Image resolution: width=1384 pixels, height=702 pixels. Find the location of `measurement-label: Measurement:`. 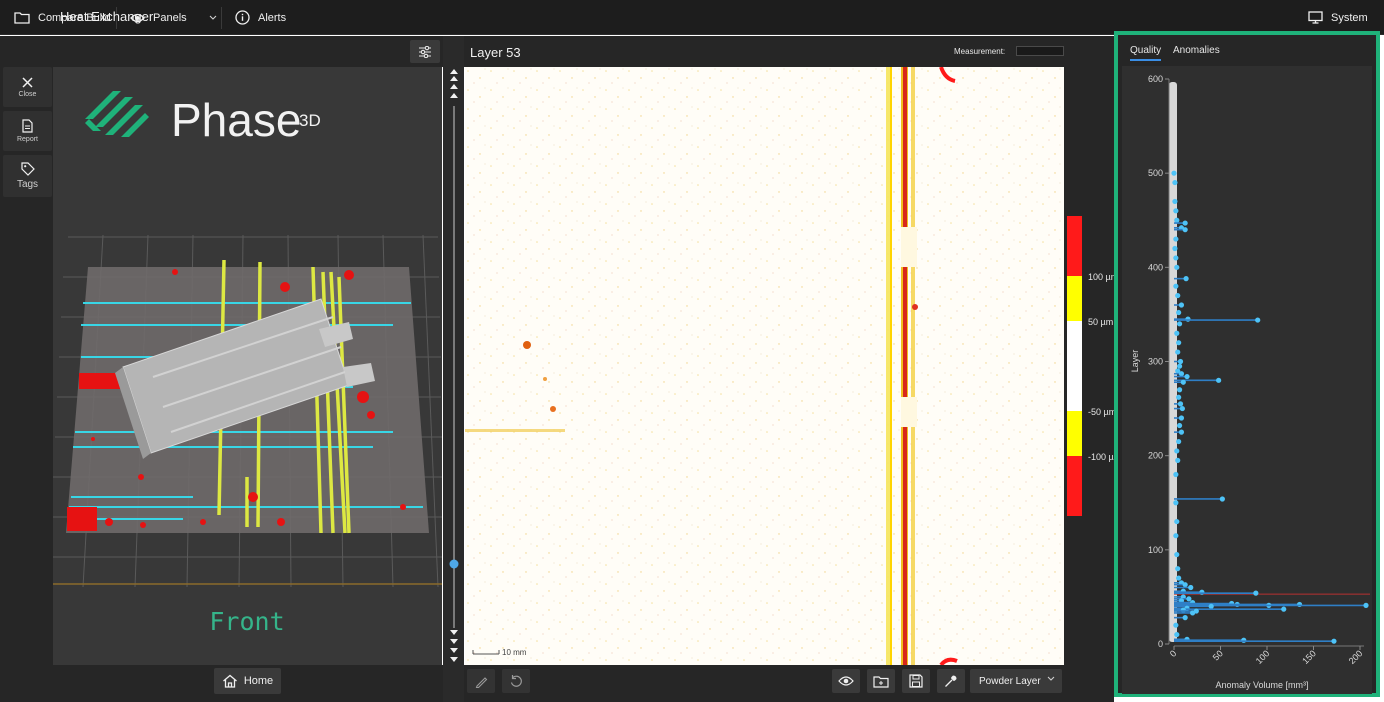

measurement-label: Measurement: is located at coordinates (980, 51).